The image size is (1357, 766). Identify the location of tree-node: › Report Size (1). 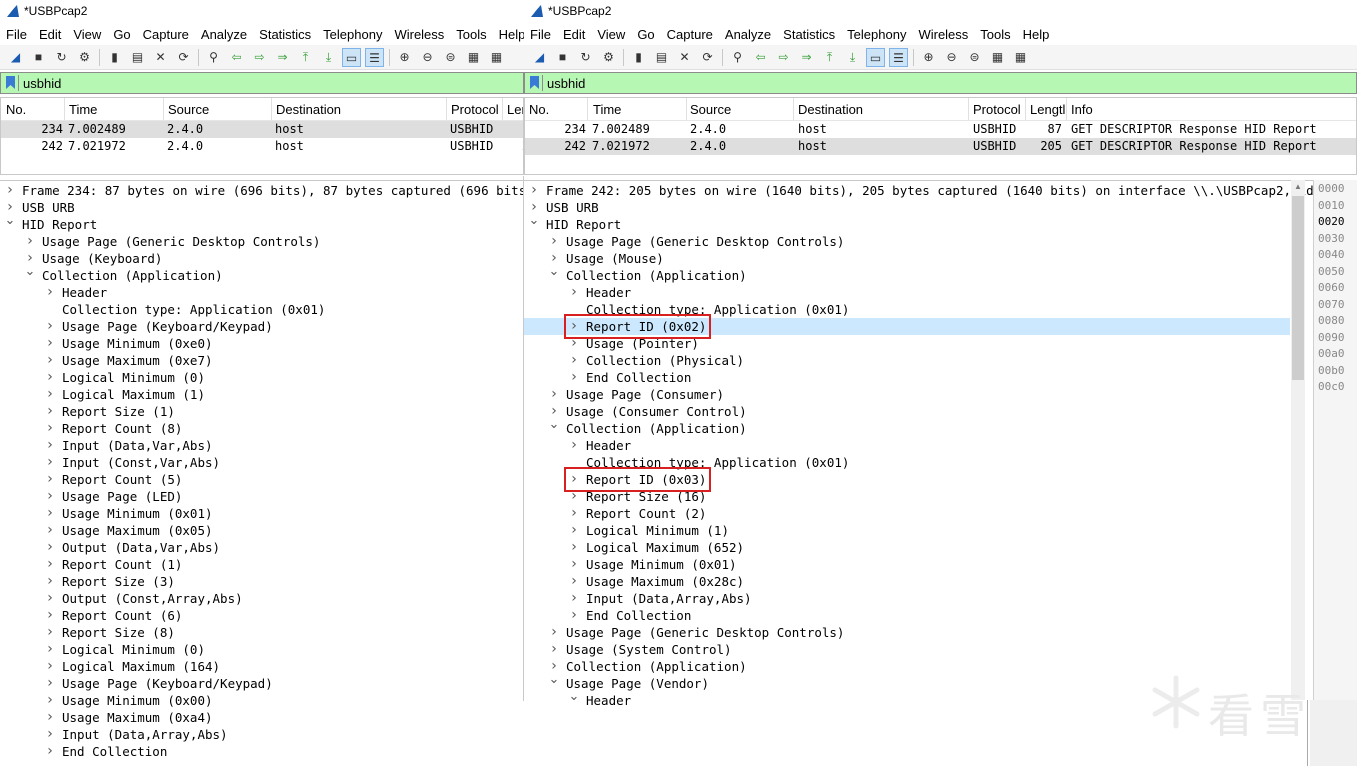
(262, 411).